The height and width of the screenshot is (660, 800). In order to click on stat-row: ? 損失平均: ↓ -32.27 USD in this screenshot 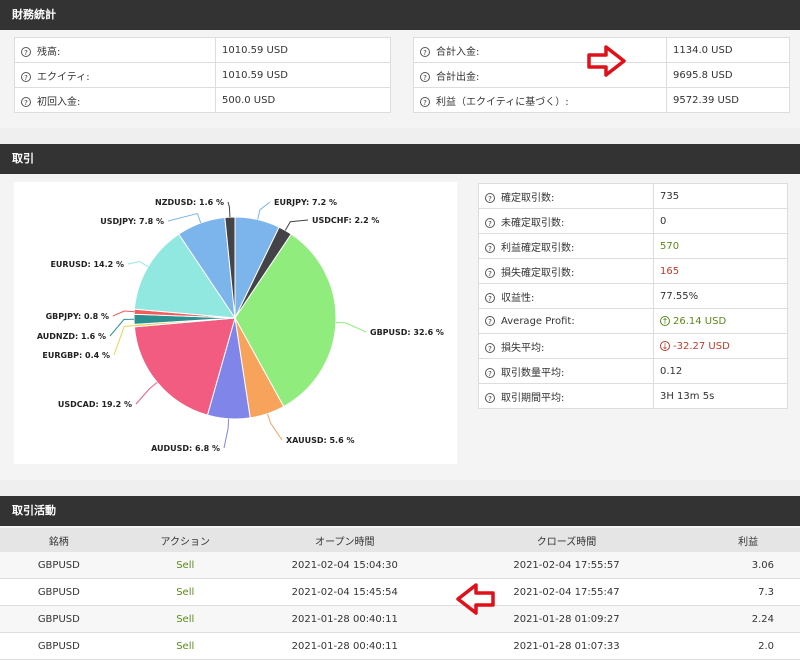, I will do `click(633, 346)`.